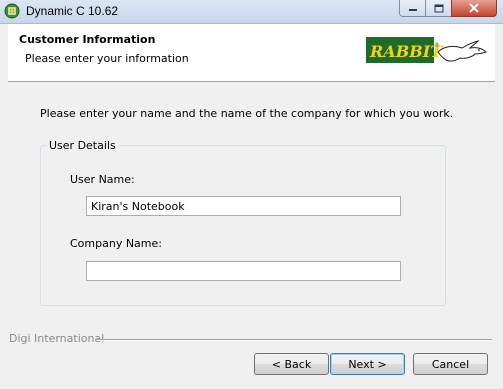 This screenshot has width=503, height=389. Describe the element at coordinates (102, 179) in the screenshot. I see `user-name-label: User Name:` at that location.